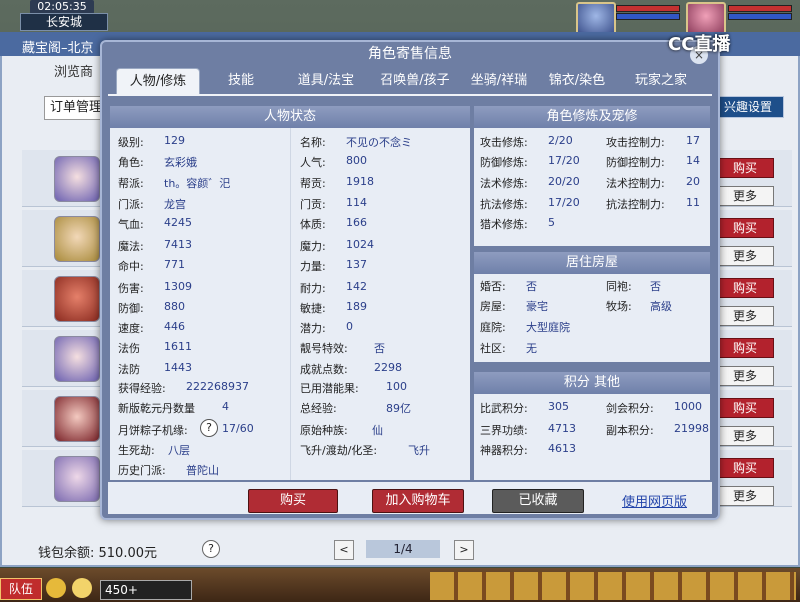 The height and width of the screenshot is (602, 800). I want to click on stat-value: 4, so click(225, 406).